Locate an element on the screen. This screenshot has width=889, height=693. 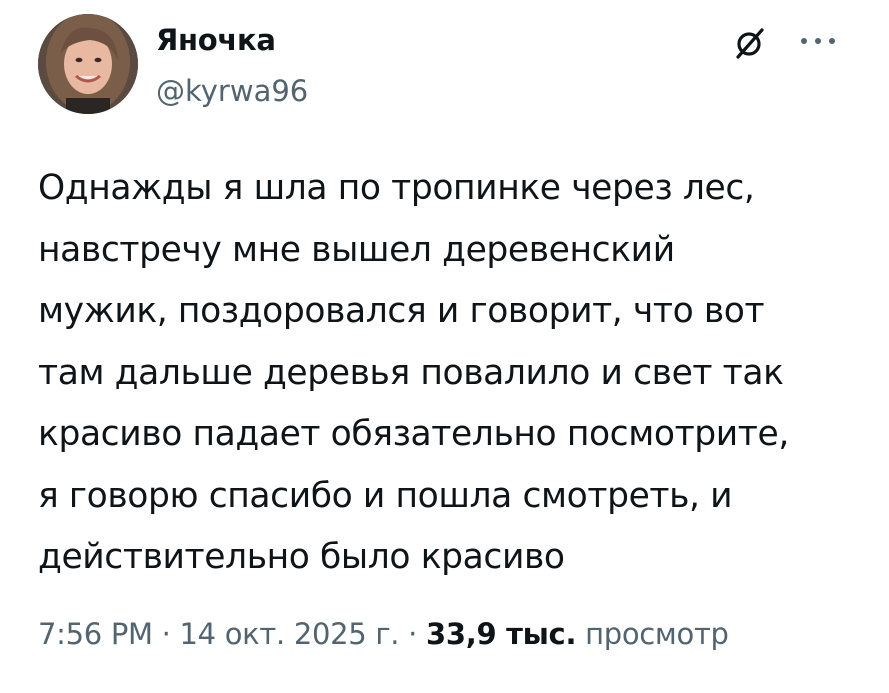
grok-icon is located at coordinates (750, 43).